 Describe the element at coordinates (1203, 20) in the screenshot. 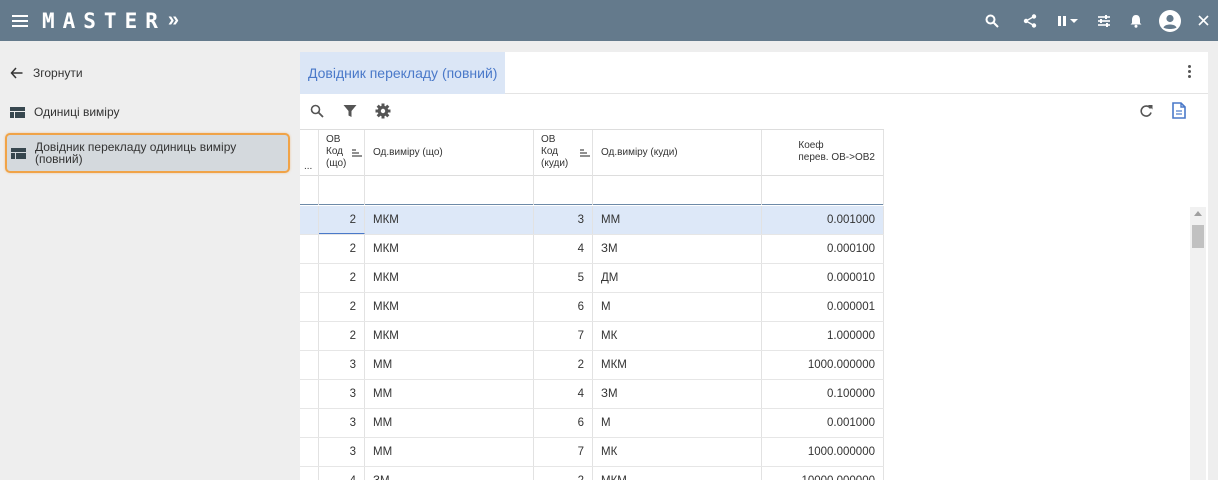

I see `close-icon` at that location.